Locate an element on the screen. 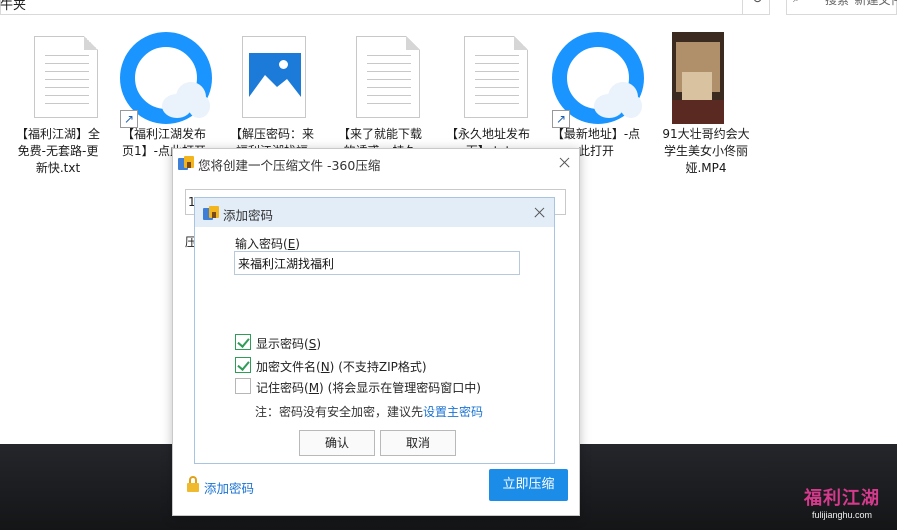 The image size is (897, 530). cancel-button: 取消 is located at coordinates (418, 443).